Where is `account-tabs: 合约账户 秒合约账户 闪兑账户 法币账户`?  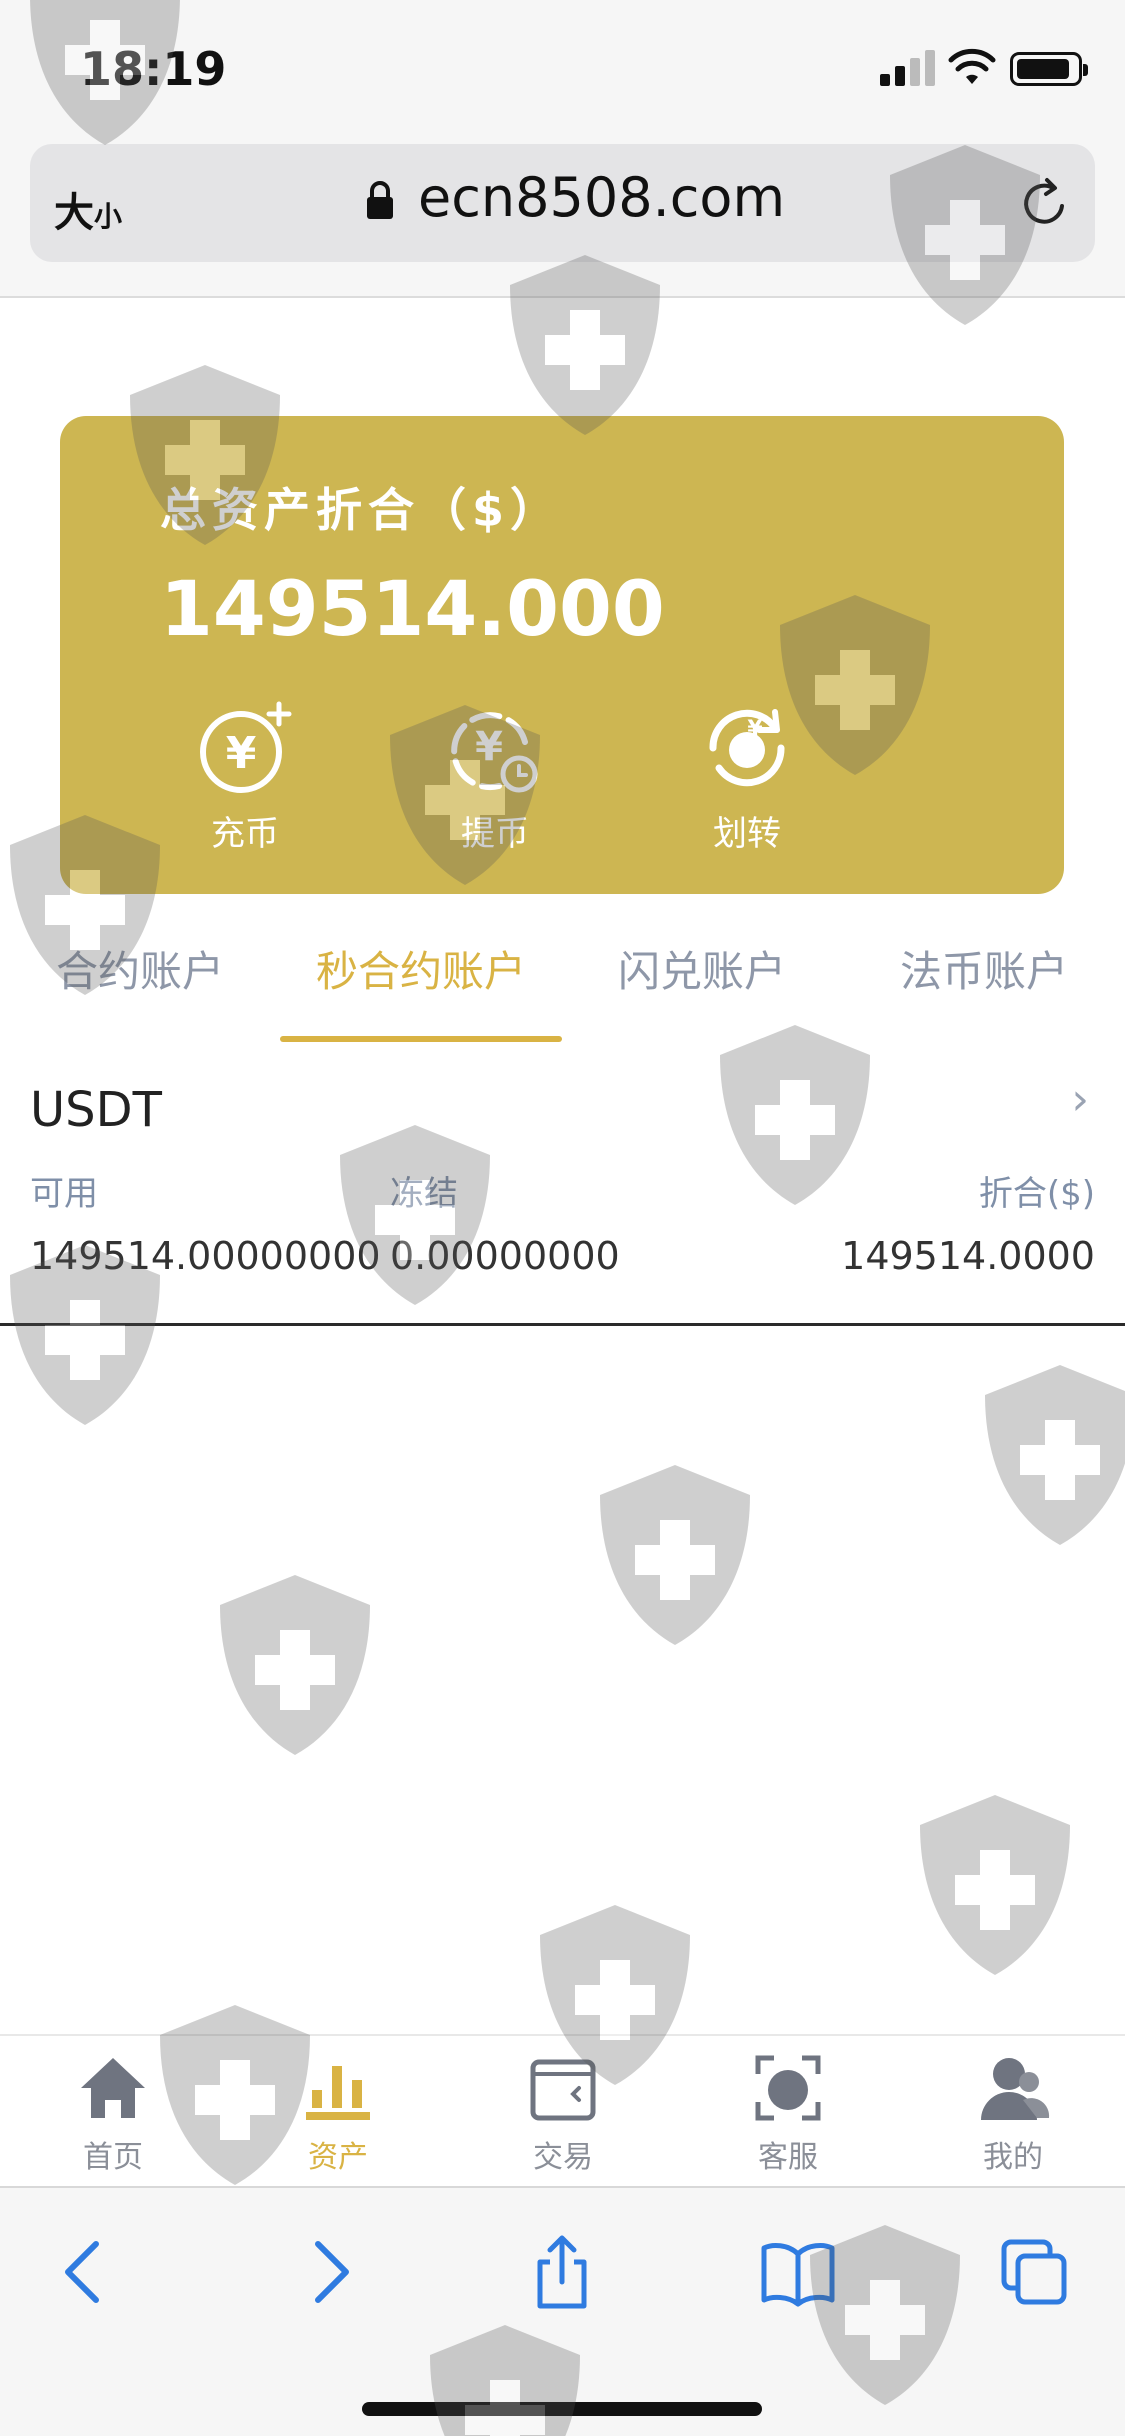 account-tabs: 合约账户 秒合约账户 闪兑账户 法币账户 is located at coordinates (562, 982).